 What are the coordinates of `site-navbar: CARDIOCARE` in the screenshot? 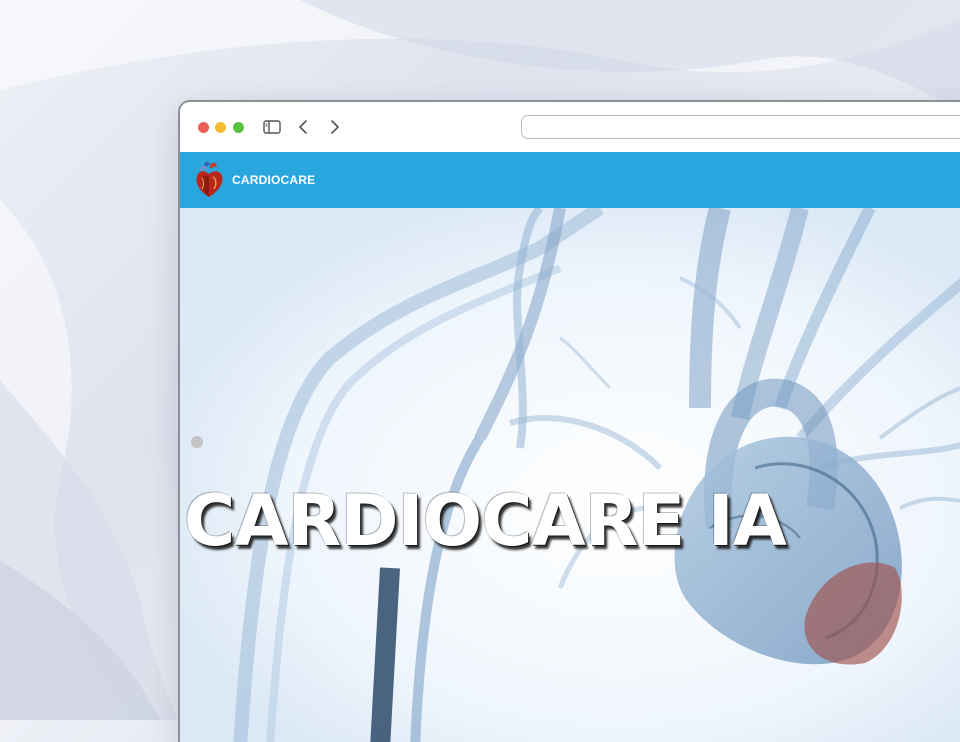 It's located at (570, 180).